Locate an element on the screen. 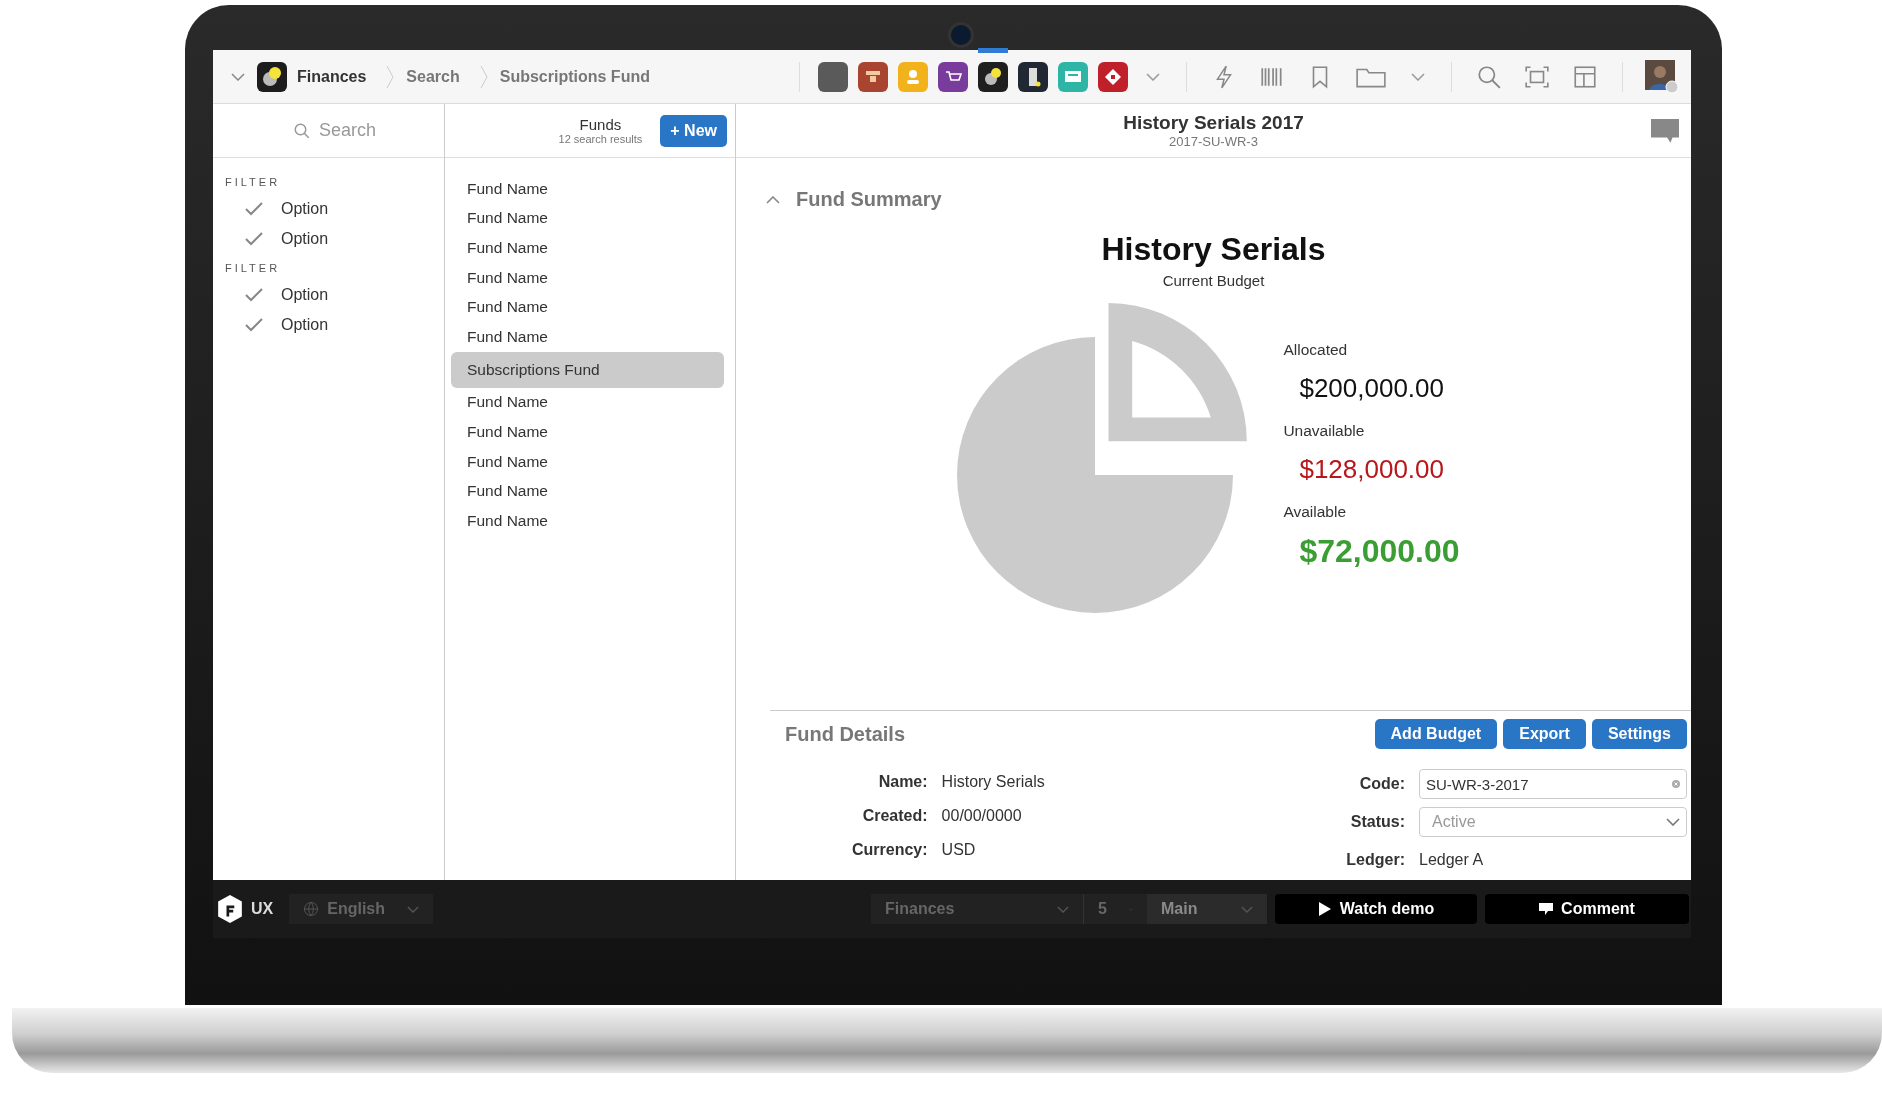 The image size is (1882, 1112). layout-icon is located at coordinates (1585, 76).